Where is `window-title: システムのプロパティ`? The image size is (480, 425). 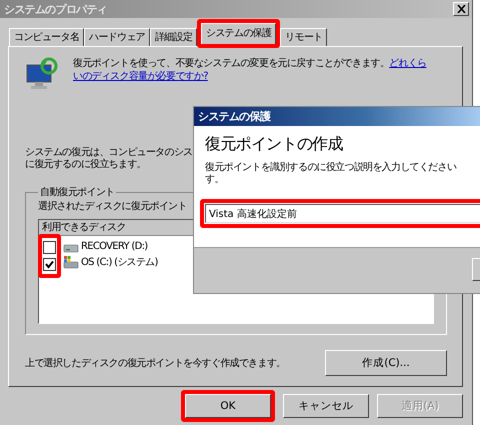 window-title: システムのプロパティ is located at coordinates (56, 9).